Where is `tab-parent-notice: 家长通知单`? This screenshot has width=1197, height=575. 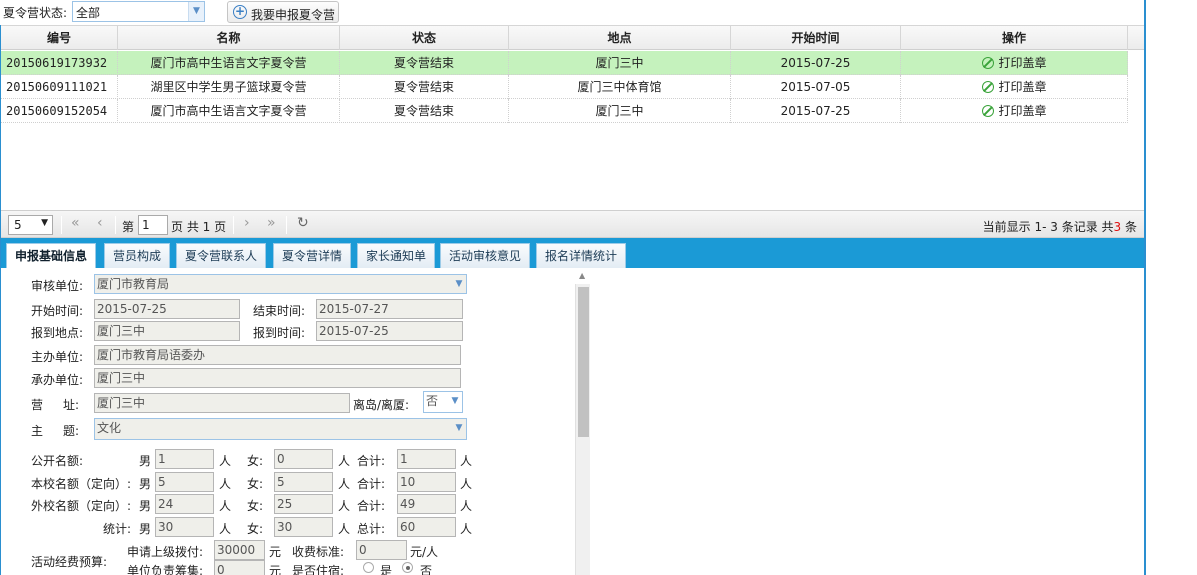 tab-parent-notice: 家长通知单 is located at coordinates (396, 255).